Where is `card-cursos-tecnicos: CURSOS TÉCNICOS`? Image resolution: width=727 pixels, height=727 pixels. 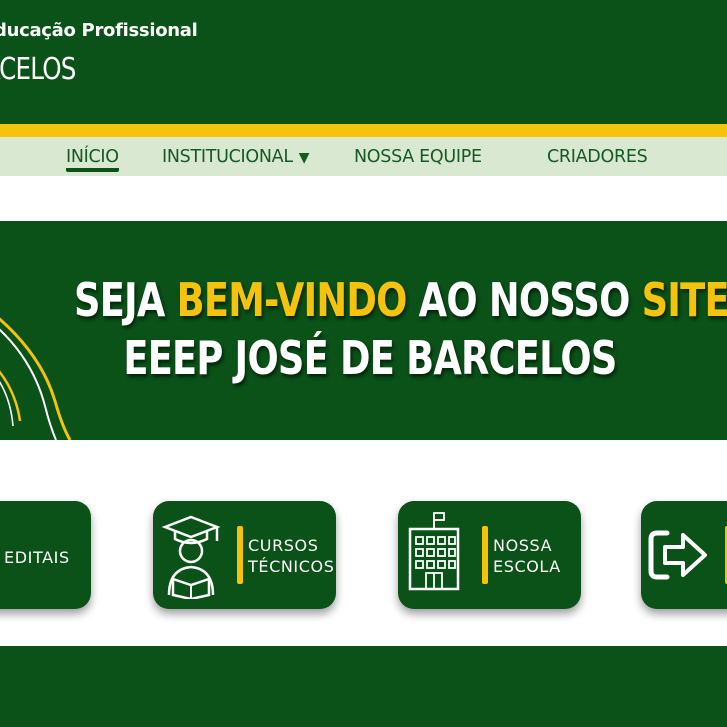 card-cursos-tecnicos: CURSOS TÉCNICOS is located at coordinates (244, 555).